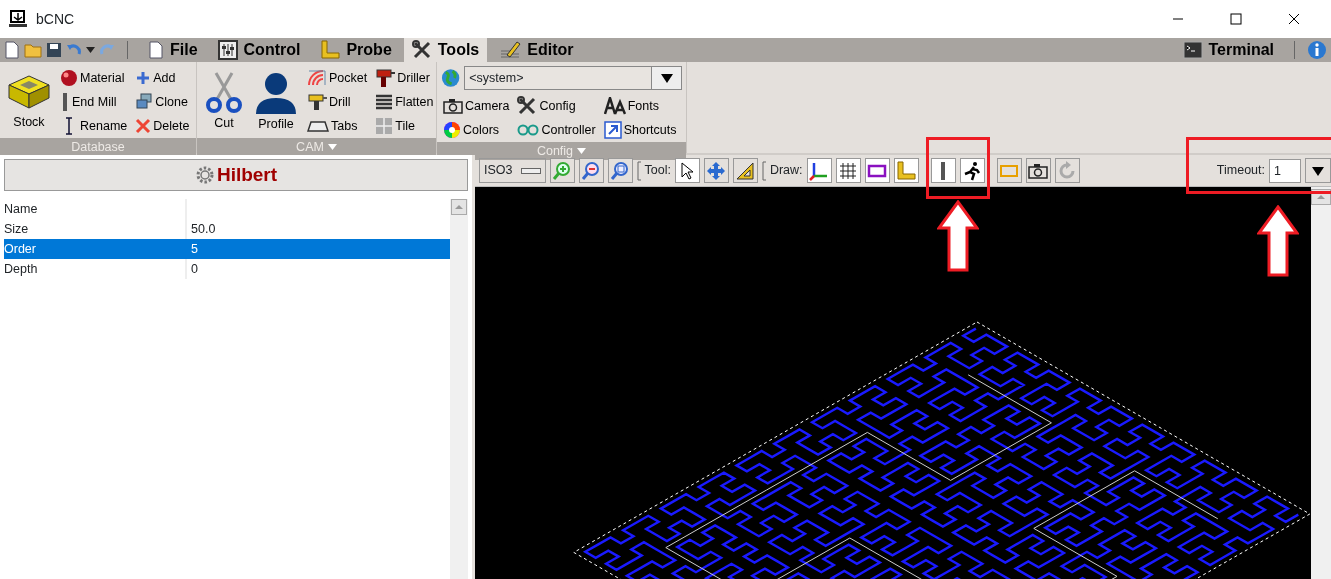 The width and height of the screenshot is (1331, 579). I want to click on folder-icon, so click(33, 50).